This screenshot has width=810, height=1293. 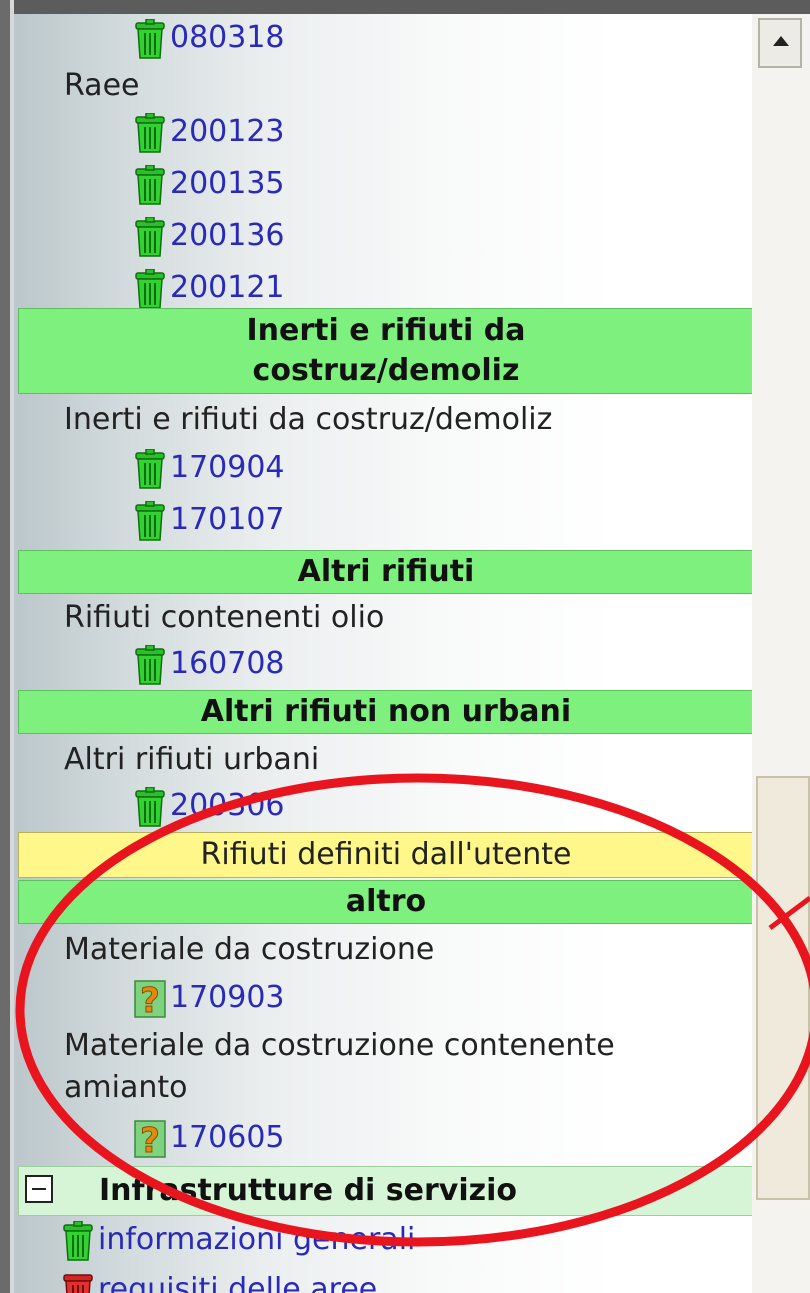 I want to click on section-title: Infrastrutture di servizio, so click(x=308, y=1190).